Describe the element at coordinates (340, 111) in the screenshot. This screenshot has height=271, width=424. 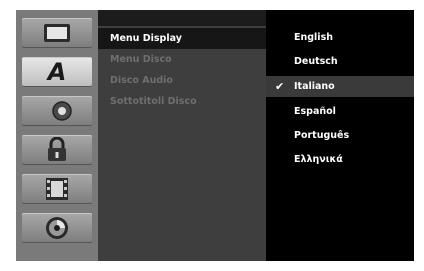
I see `option-espanol: Español` at that location.